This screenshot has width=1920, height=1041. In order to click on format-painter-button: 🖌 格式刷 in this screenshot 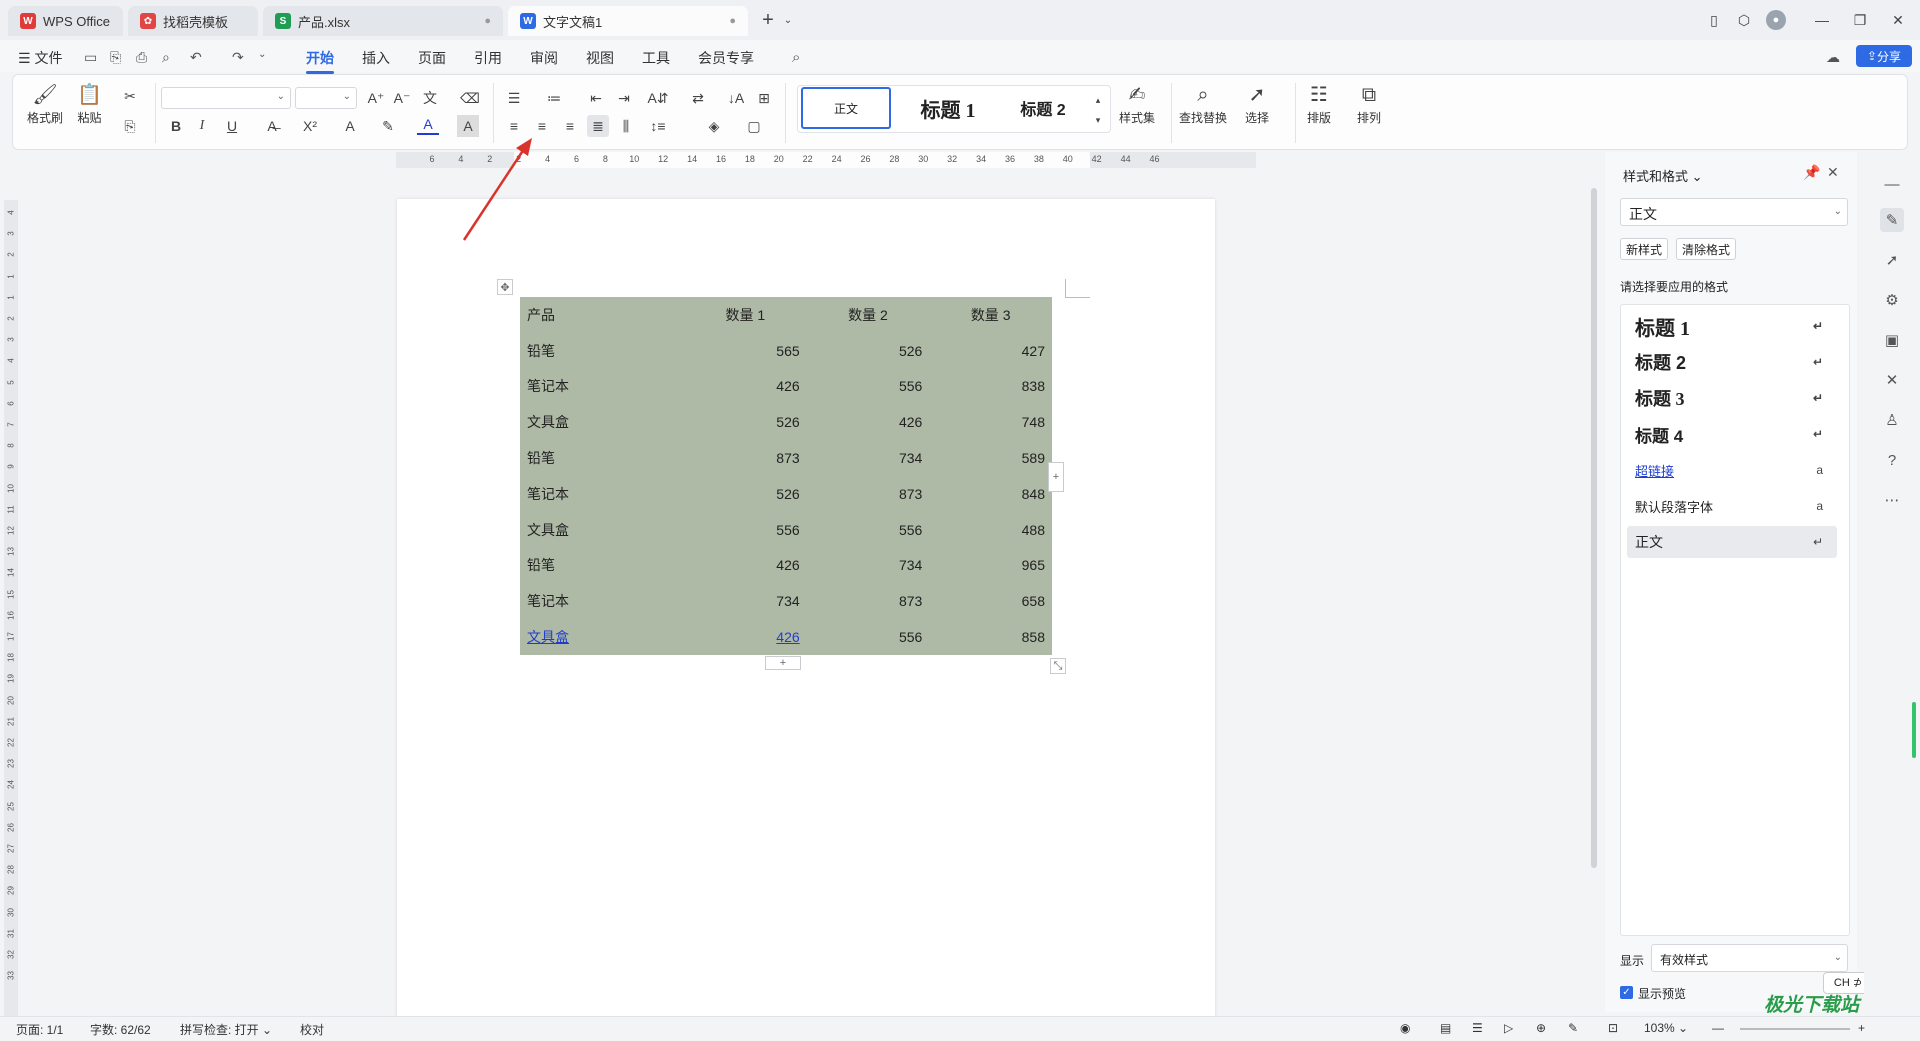, I will do `click(45, 103)`.